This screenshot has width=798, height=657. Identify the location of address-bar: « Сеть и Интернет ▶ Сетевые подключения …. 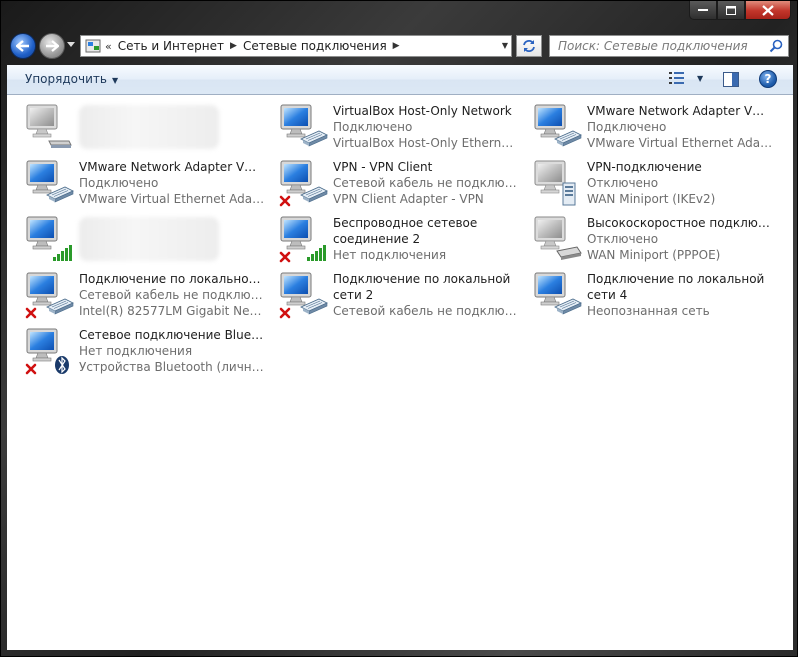
(296, 46).